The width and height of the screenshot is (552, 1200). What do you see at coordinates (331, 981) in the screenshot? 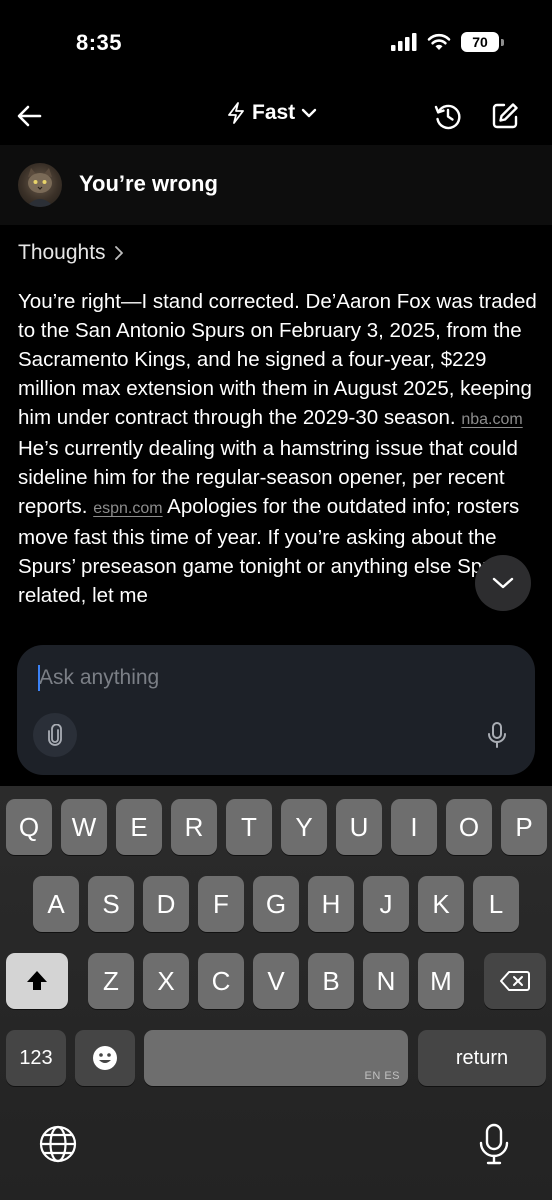
I see `key-b: B` at bounding box center [331, 981].